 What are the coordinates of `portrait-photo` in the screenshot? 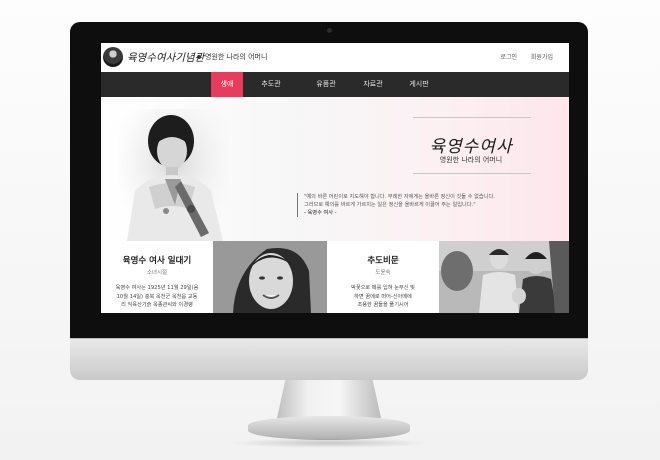 It's located at (174, 175).